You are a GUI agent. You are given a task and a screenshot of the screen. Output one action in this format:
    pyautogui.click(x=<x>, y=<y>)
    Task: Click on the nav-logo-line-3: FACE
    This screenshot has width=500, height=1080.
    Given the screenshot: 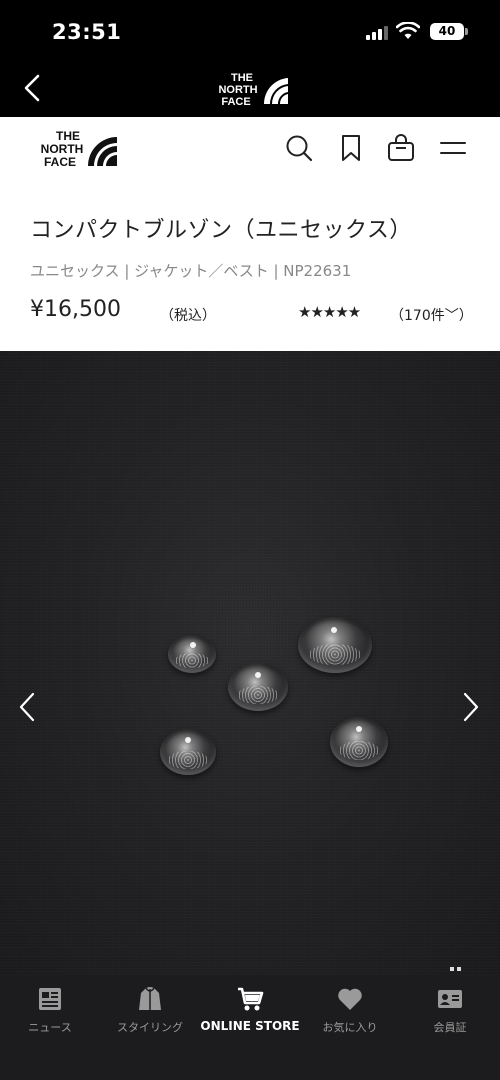 What is the action you would take?
    pyautogui.click(x=60, y=162)
    